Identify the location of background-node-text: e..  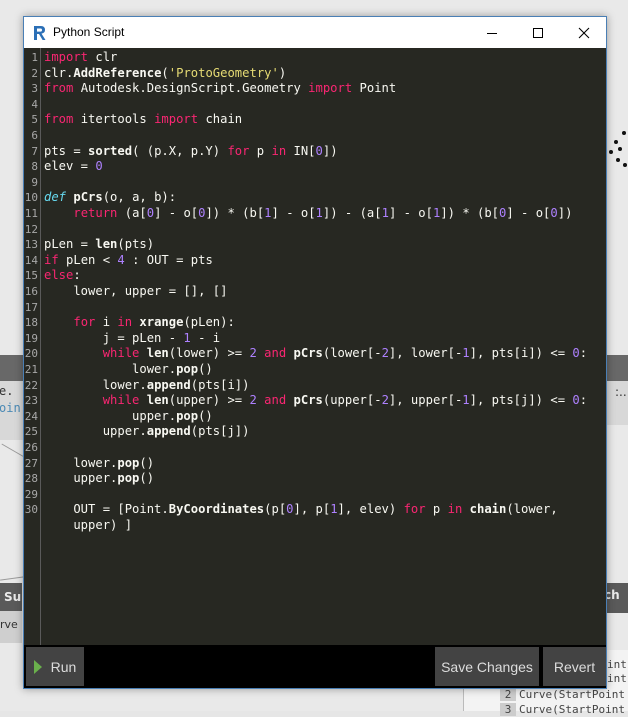
(7, 391).